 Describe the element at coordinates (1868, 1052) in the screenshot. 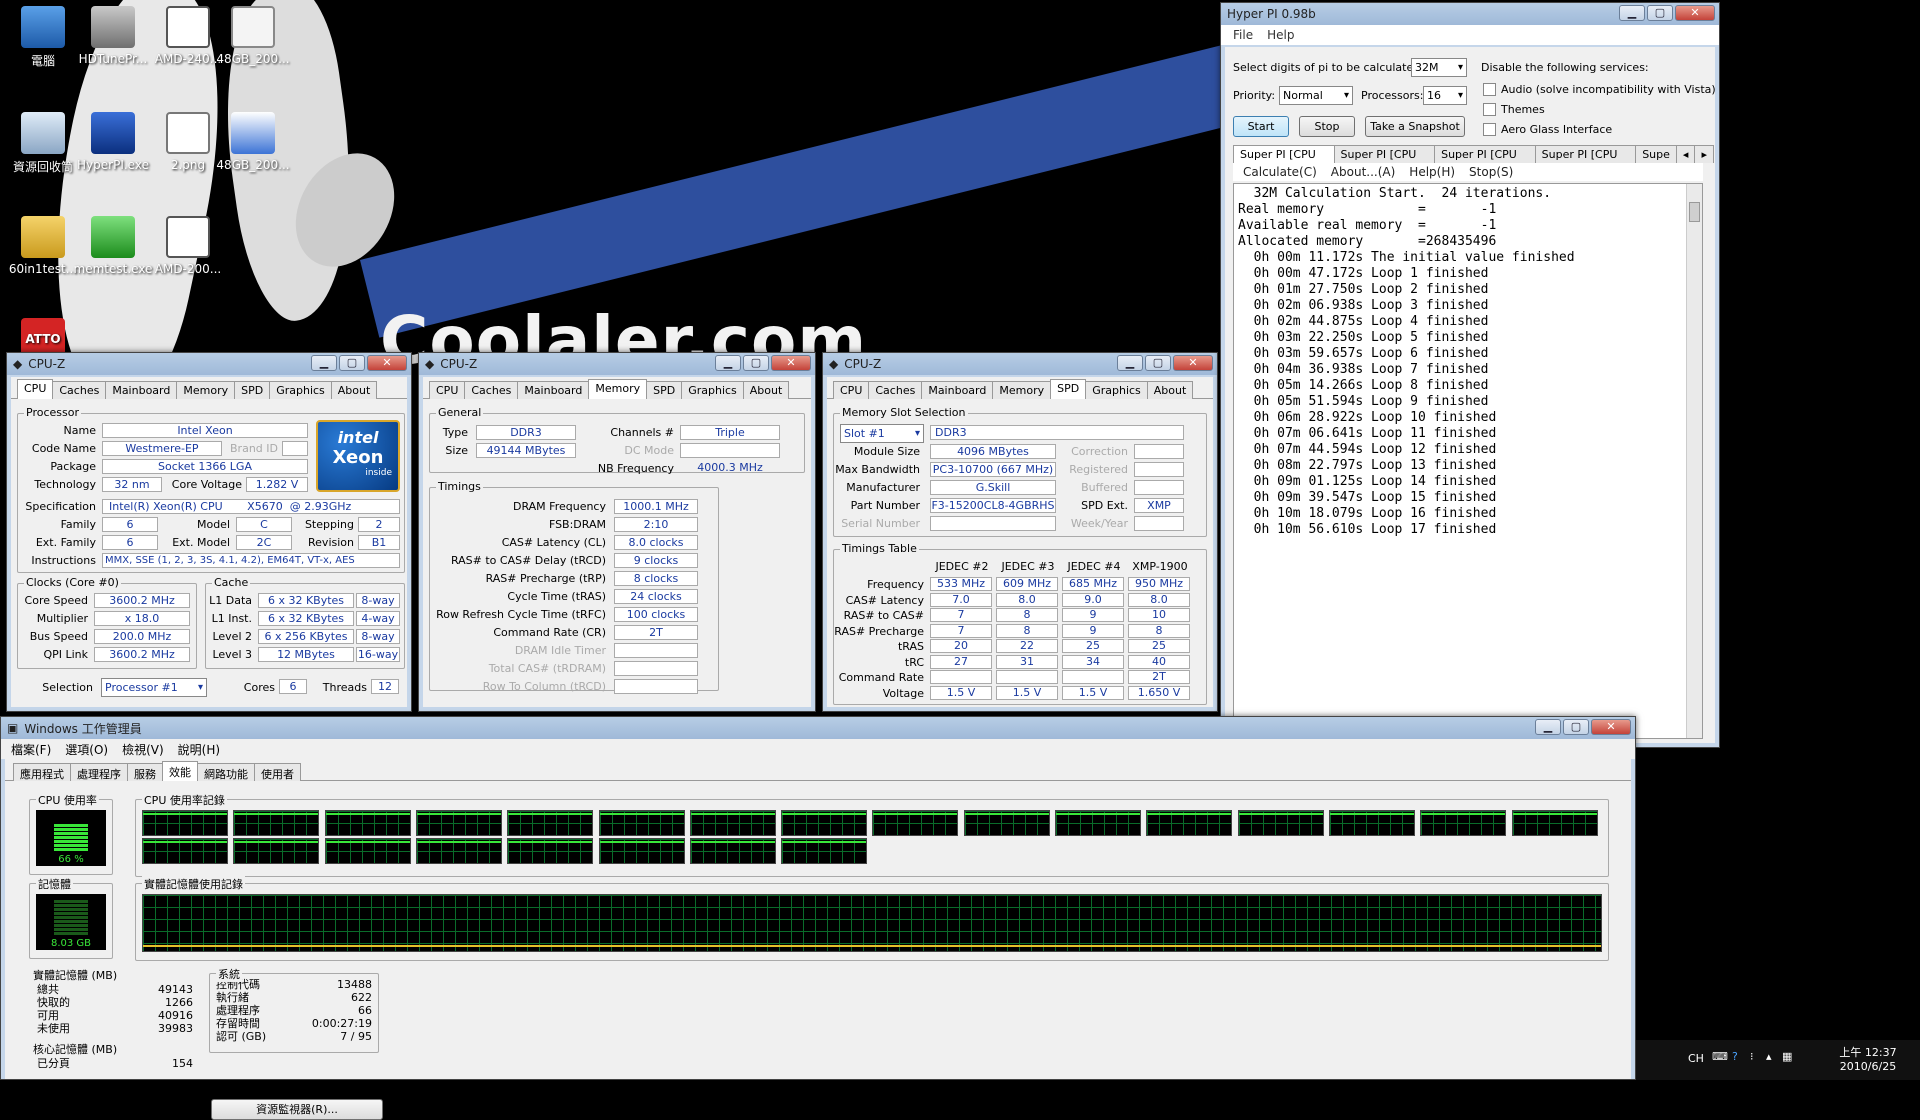

I see `clock-time: 上午 12:37` at that location.